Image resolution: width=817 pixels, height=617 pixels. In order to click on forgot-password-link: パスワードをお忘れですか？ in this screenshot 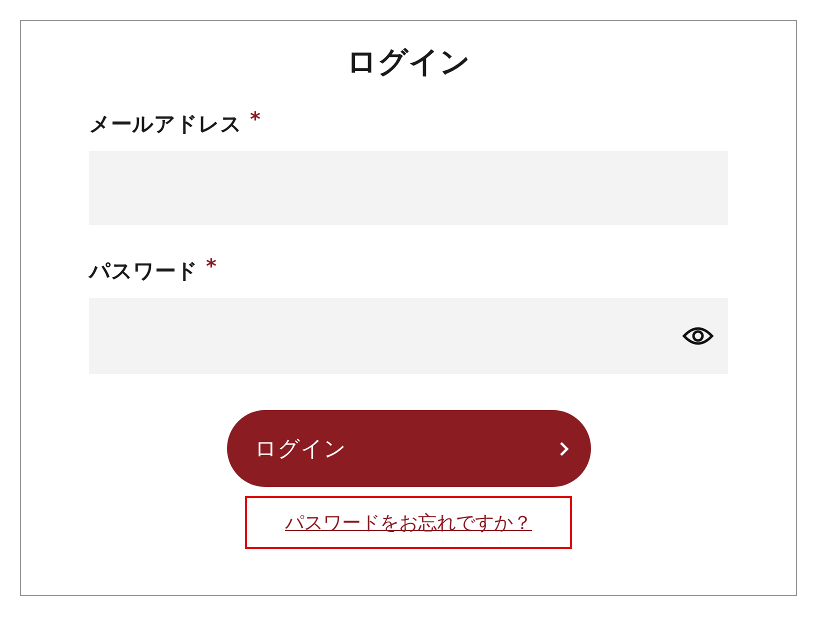, I will do `click(408, 523)`.